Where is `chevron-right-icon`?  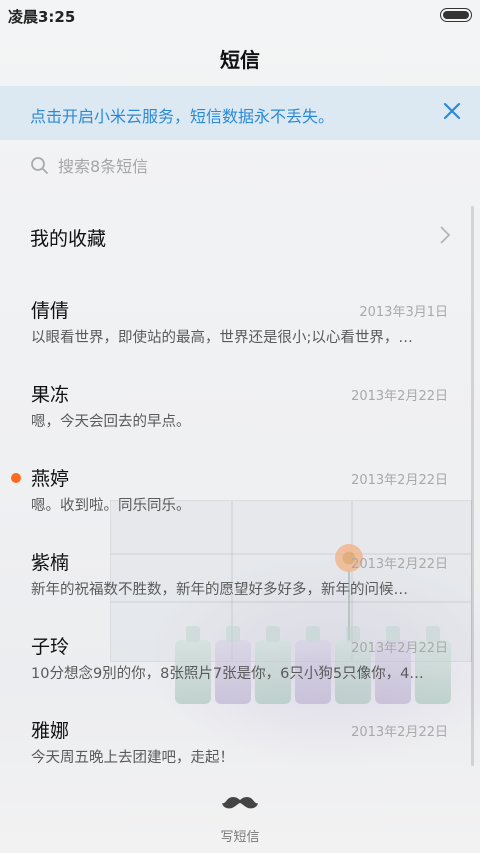
chevron-right-icon is located at coordinates (445, 235).